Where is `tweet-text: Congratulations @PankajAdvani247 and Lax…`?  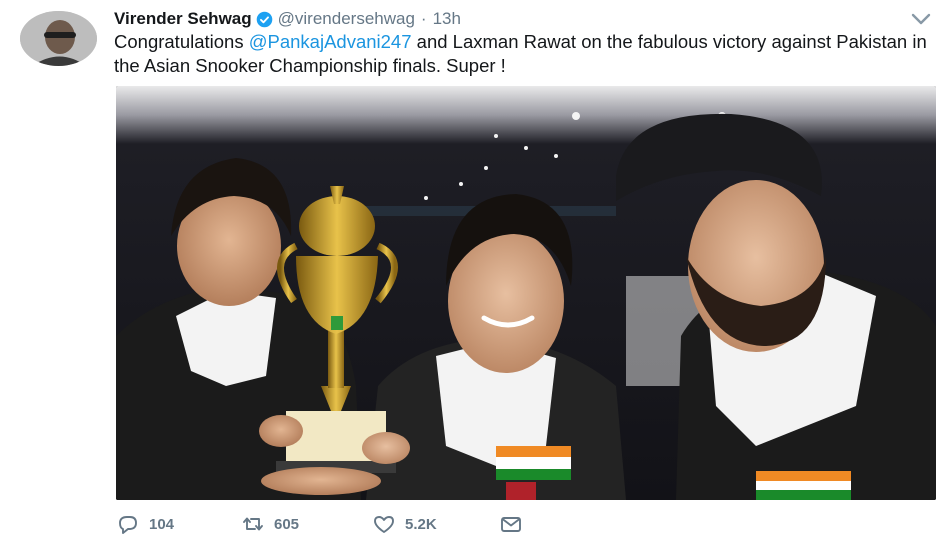 tweet-text: Congratulations @PankajAdvani247 and Lax… is located at coordinates (524, 54).